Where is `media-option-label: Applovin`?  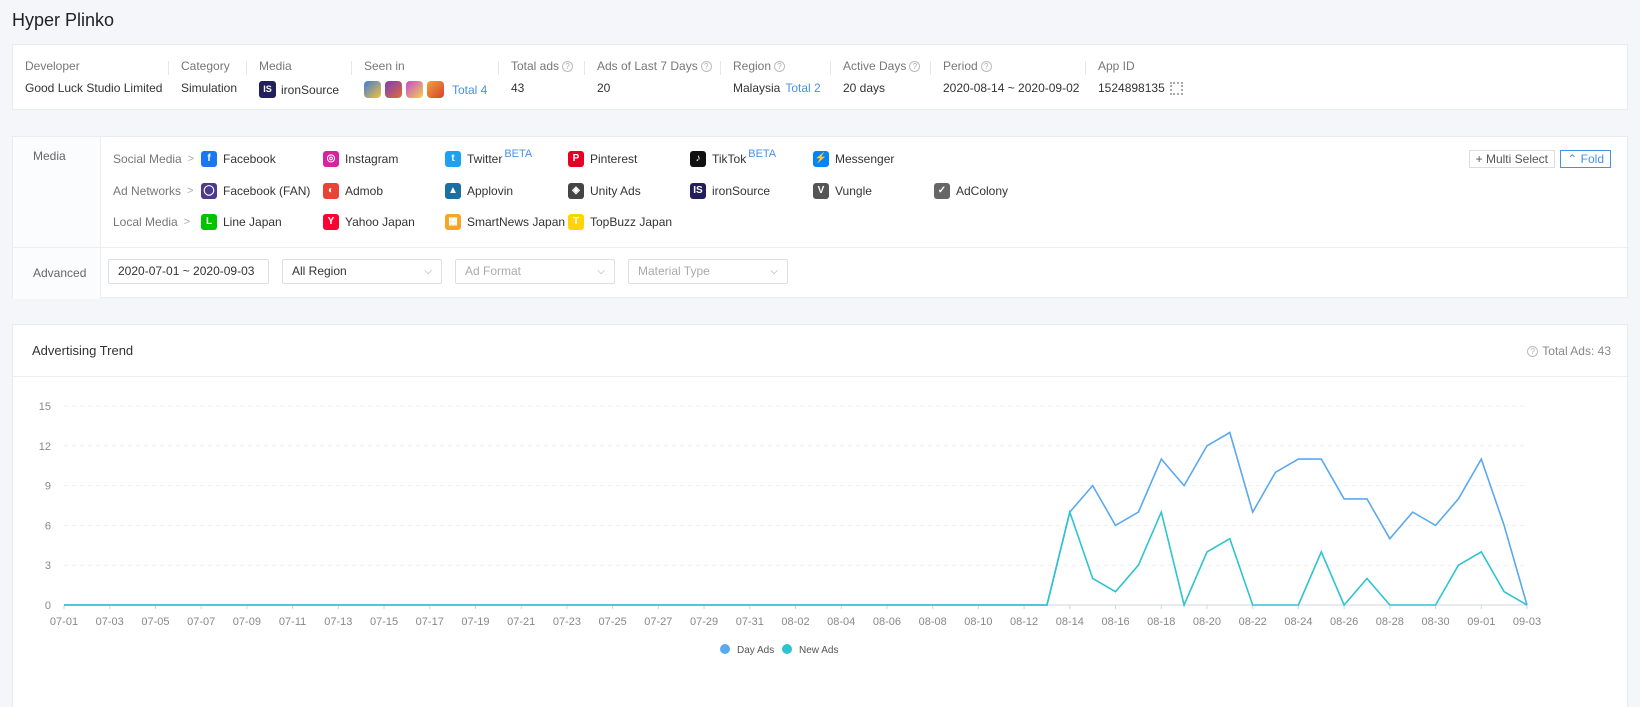
media-option-label: Applovin is located at coordinates (490, 191).